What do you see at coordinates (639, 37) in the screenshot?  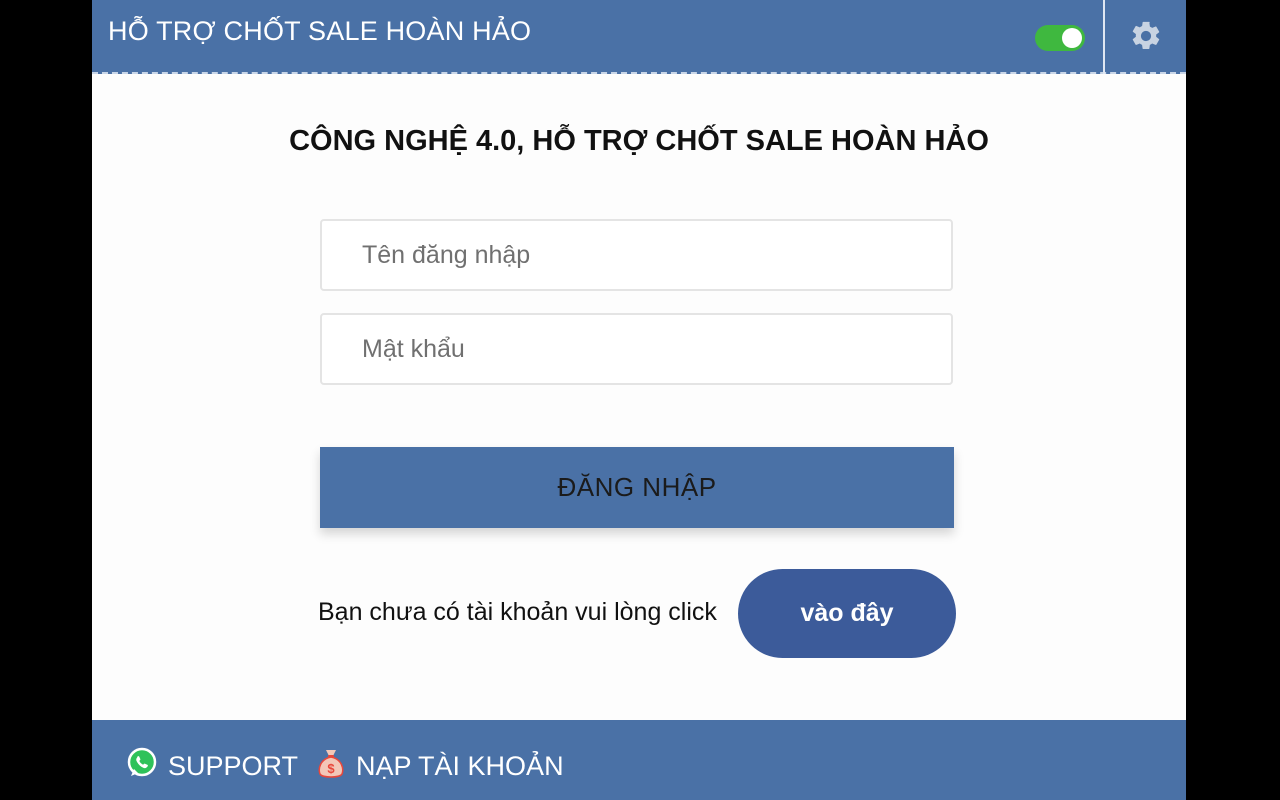 I see `header-bar: HỖ TRỢ CHỐT SALE HOÀN HẢO` at bounding box center [639, 37].